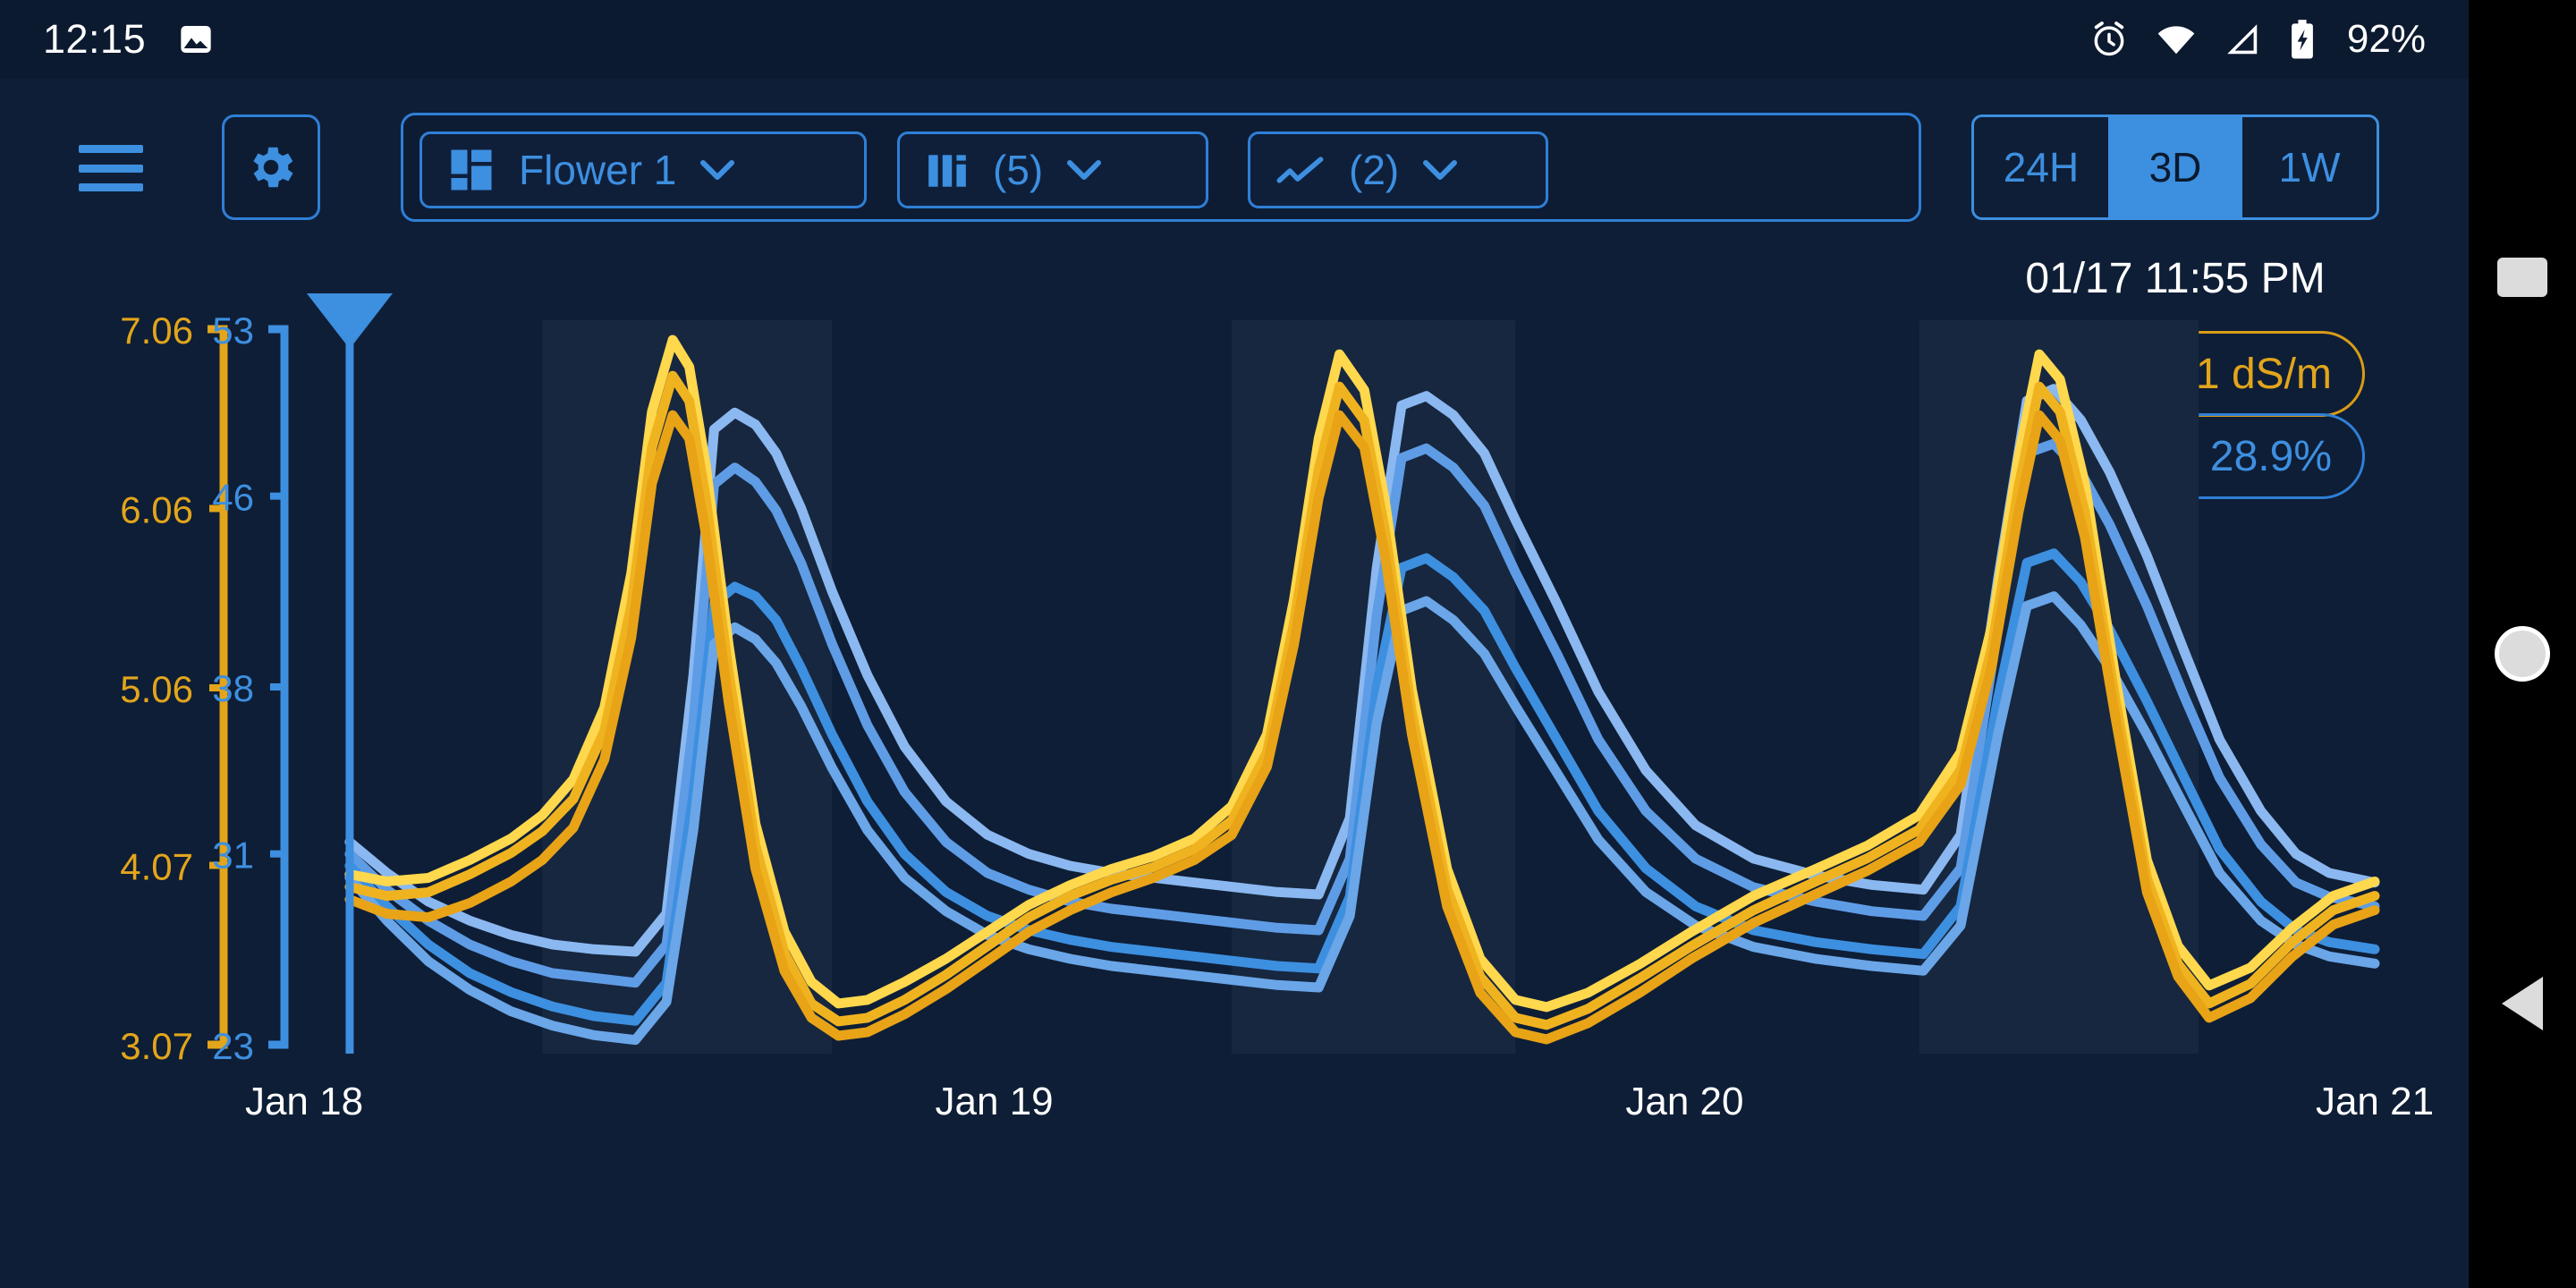 The image size is (2576, 1288). What do you see at coordinates (995, 1101) in the screenshot?
I see `x-axis-tick-label: Jan 19` at bounding box center [995, 1101].